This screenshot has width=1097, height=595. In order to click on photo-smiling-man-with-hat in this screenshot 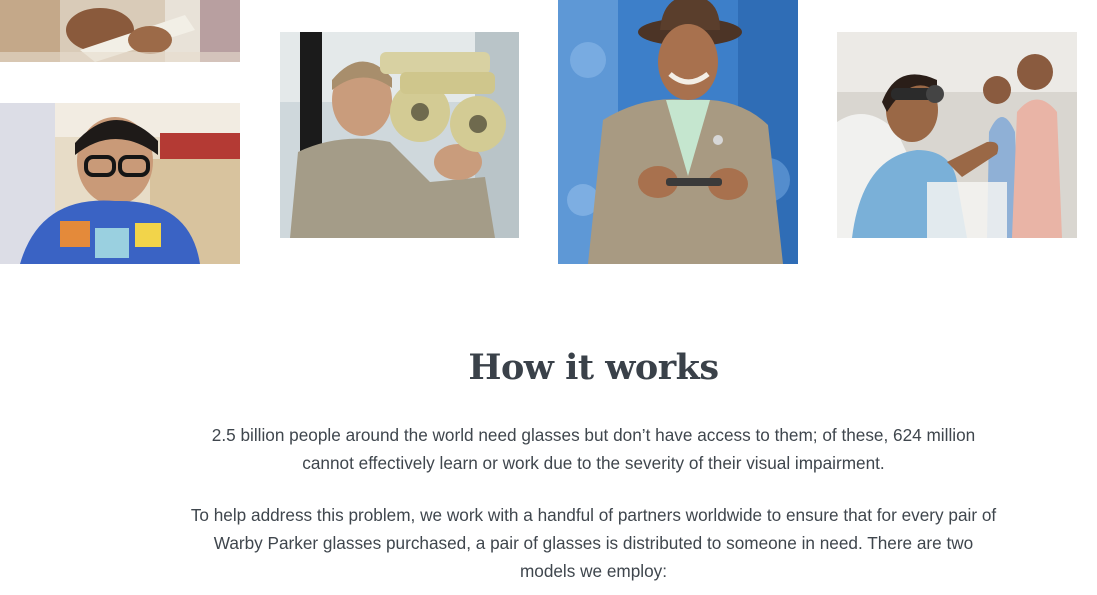, I will do `click(678, 132)`.